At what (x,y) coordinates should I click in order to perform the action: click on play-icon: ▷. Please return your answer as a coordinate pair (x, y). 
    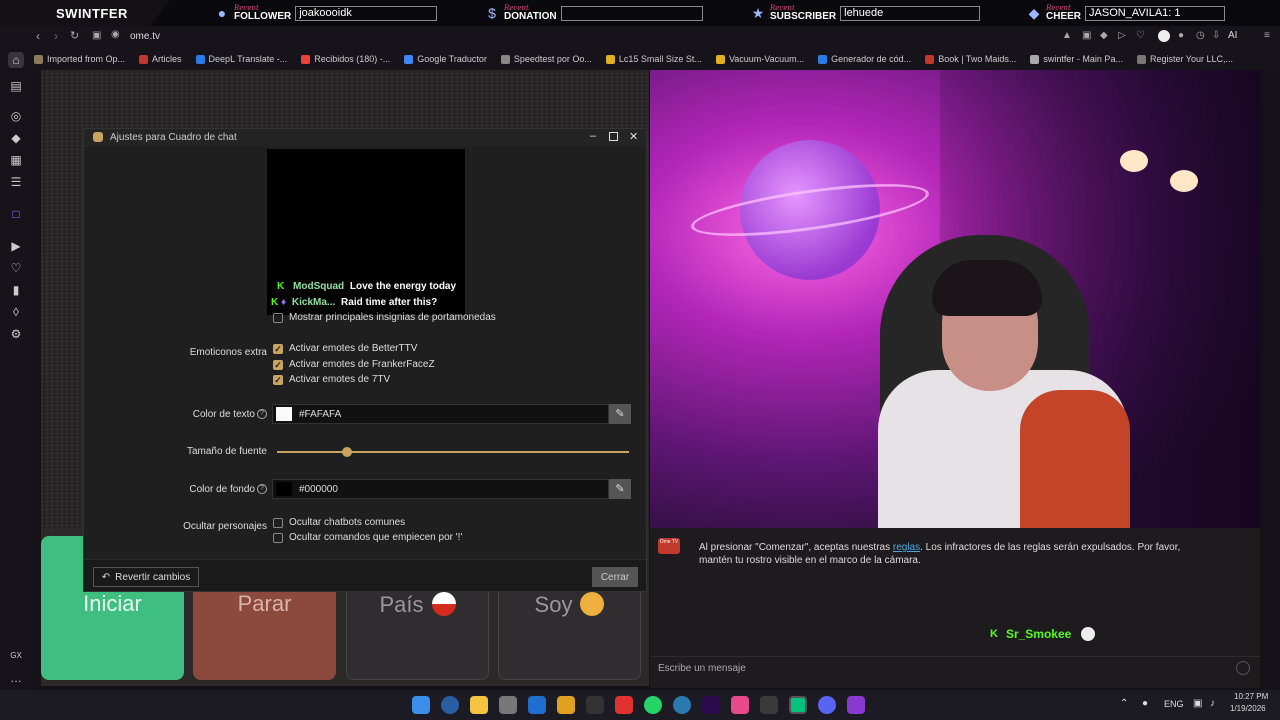
    Looking at the image, I should click on (1122, 35).